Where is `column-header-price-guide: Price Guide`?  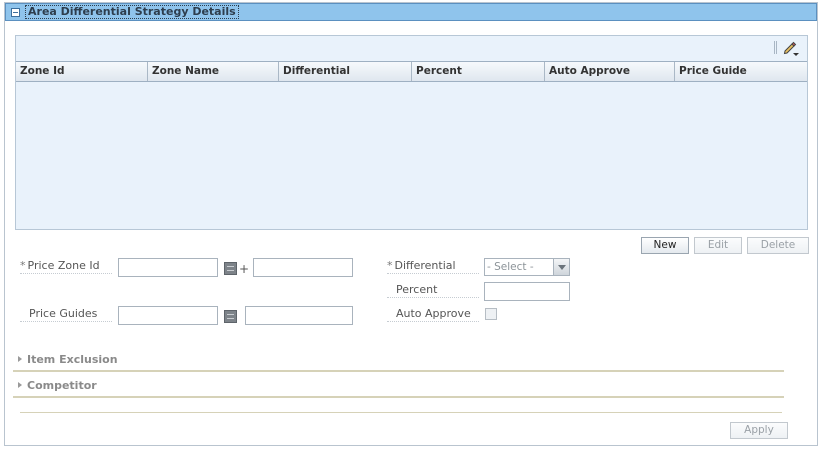 column-header-price-guide: Price Guide is located at coordinates (741, 71).